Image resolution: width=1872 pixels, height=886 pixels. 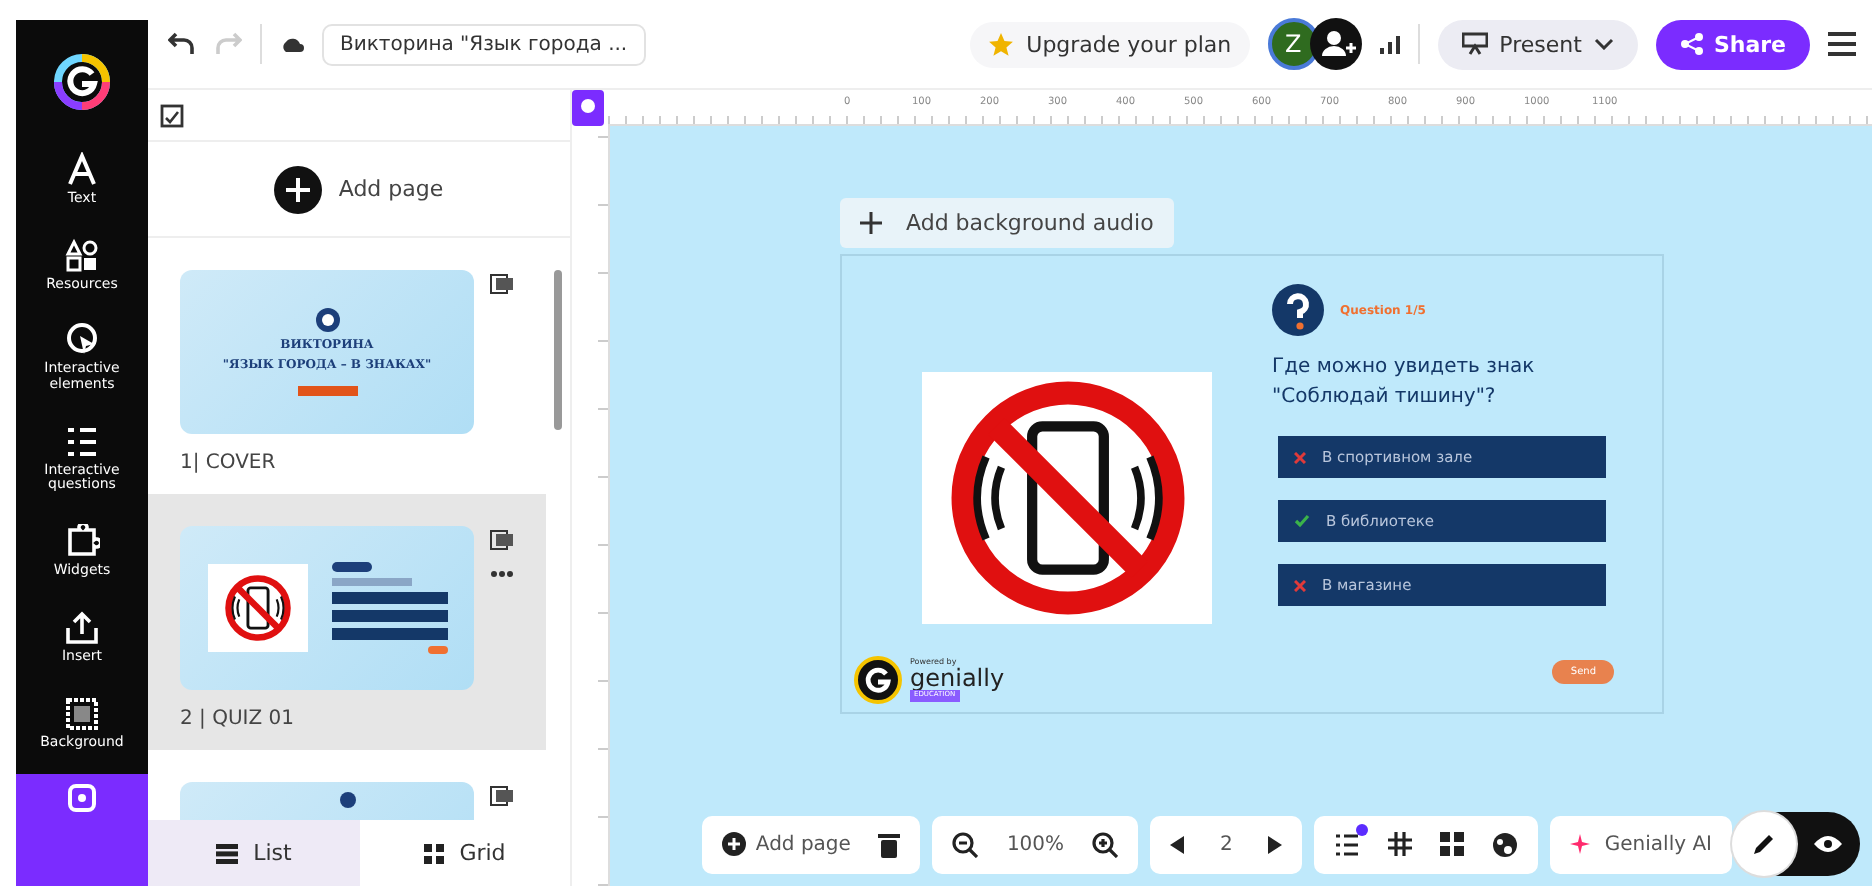 I want to click on letter-icon, so click(x=82, y=170).